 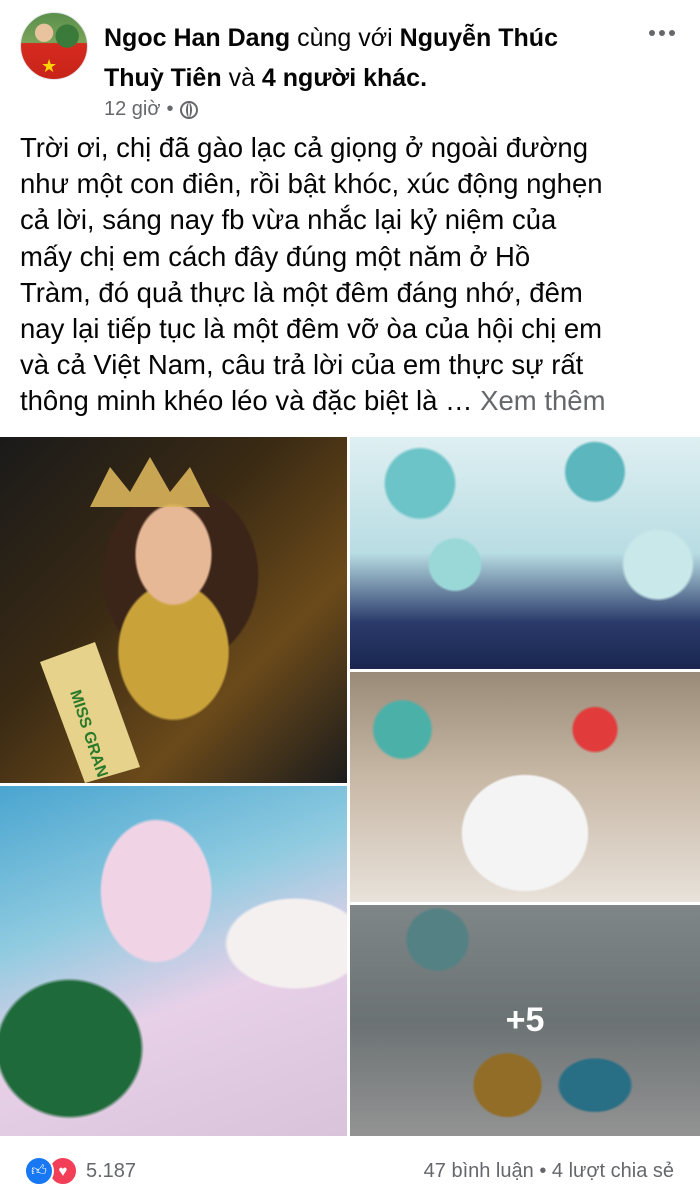 I want to click on tagged-others: 4 người khác., so click(x=344, y=78).